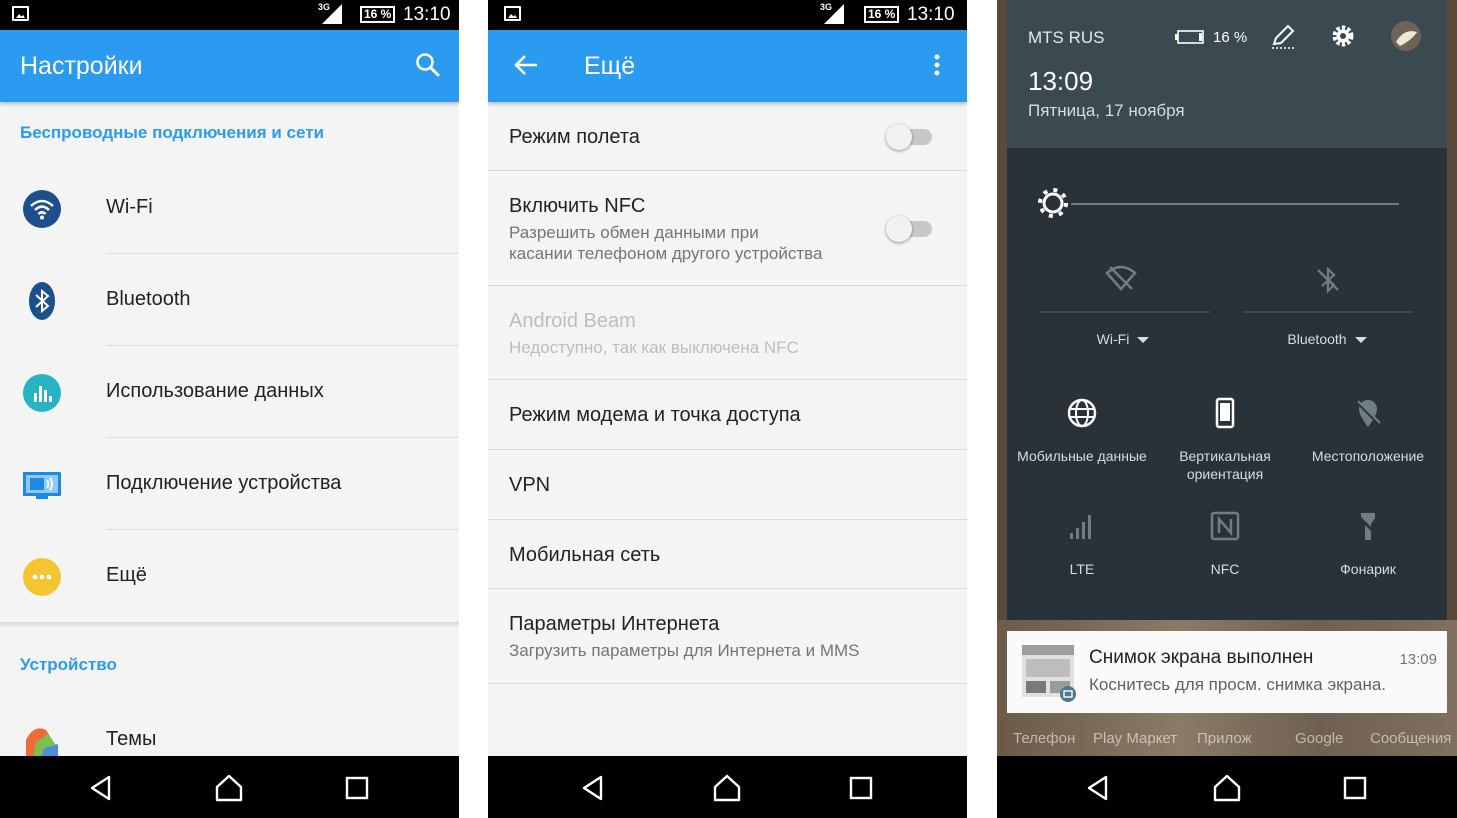 This screenshot has width=1457, height=818. Describe the element at coordinates (585, 555) in the screenshot. I see `item-title: Мобильная сеть` at that location.